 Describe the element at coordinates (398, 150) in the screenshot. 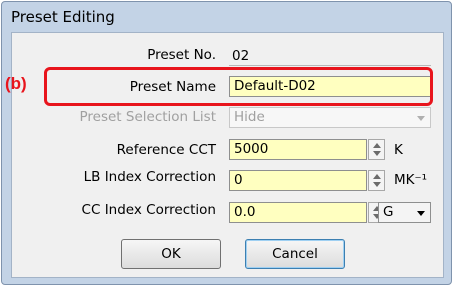

I see `reference-cct-unit: K` at that location.